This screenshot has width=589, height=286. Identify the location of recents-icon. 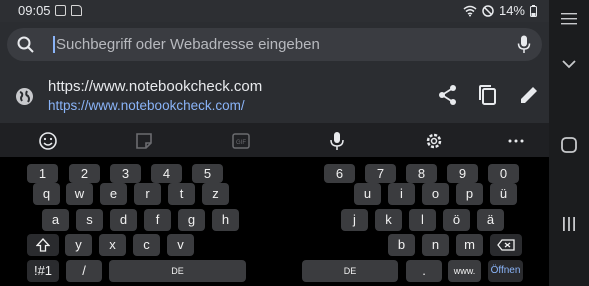
(569, 224).